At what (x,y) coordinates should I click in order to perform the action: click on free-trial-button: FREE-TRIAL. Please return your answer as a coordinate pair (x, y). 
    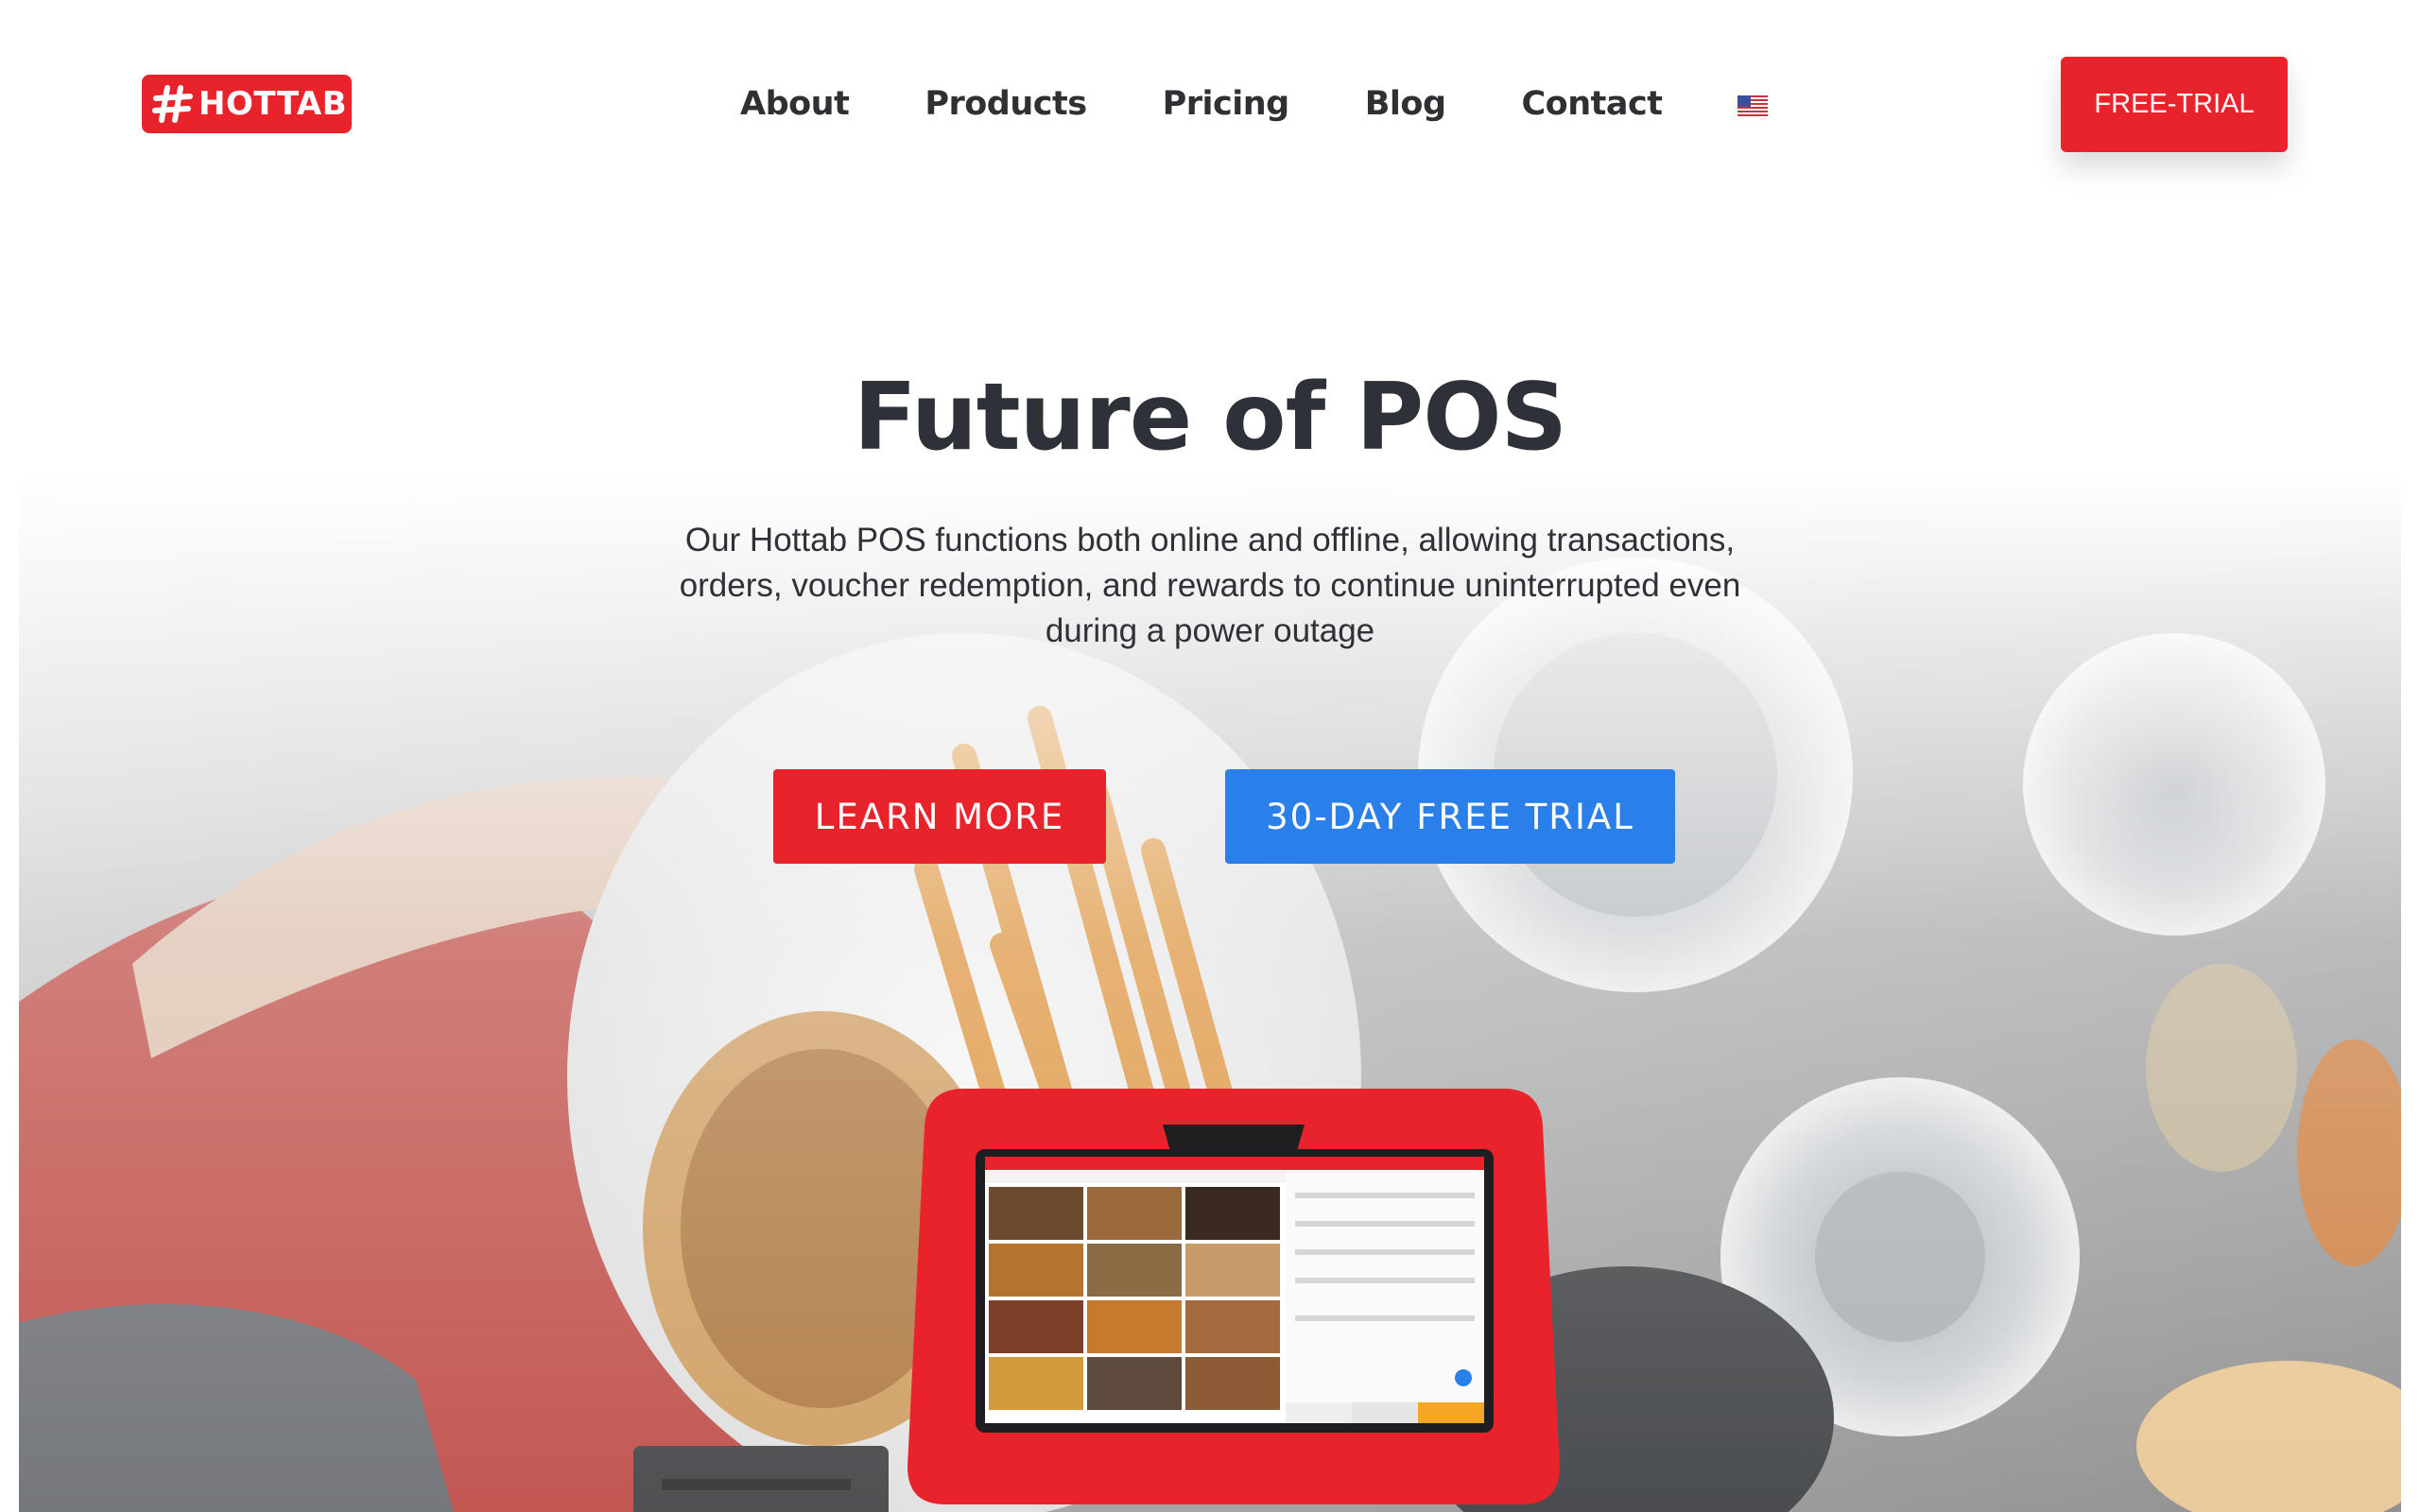
    Looking at the image, I should click on (2174, 104).